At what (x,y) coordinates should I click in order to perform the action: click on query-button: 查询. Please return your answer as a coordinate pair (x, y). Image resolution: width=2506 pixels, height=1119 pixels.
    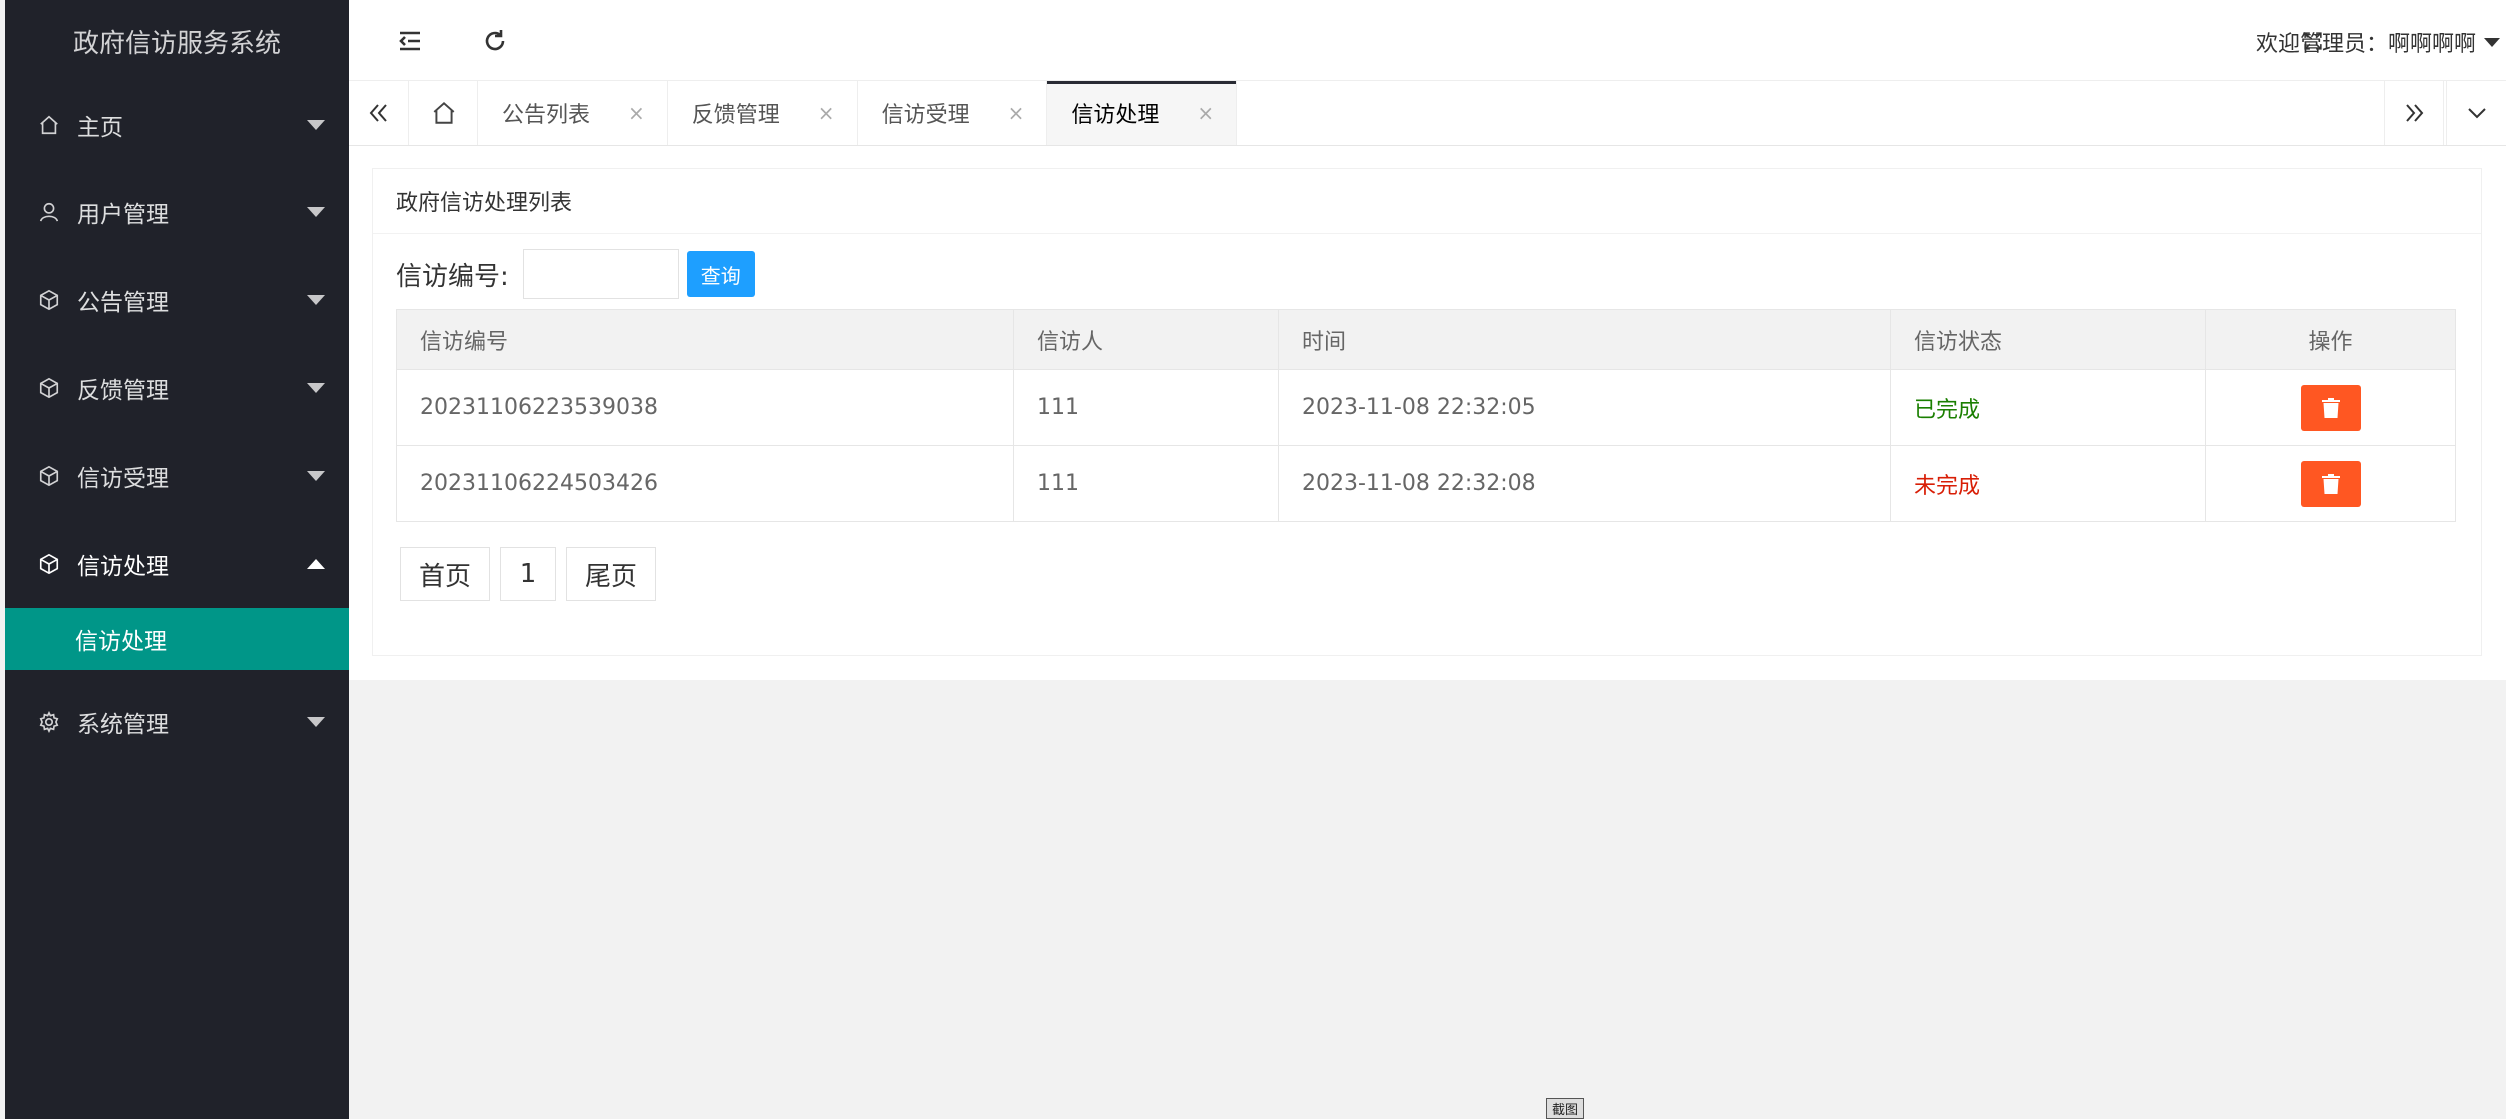
    Looking at the image, I should click on (720, 274).